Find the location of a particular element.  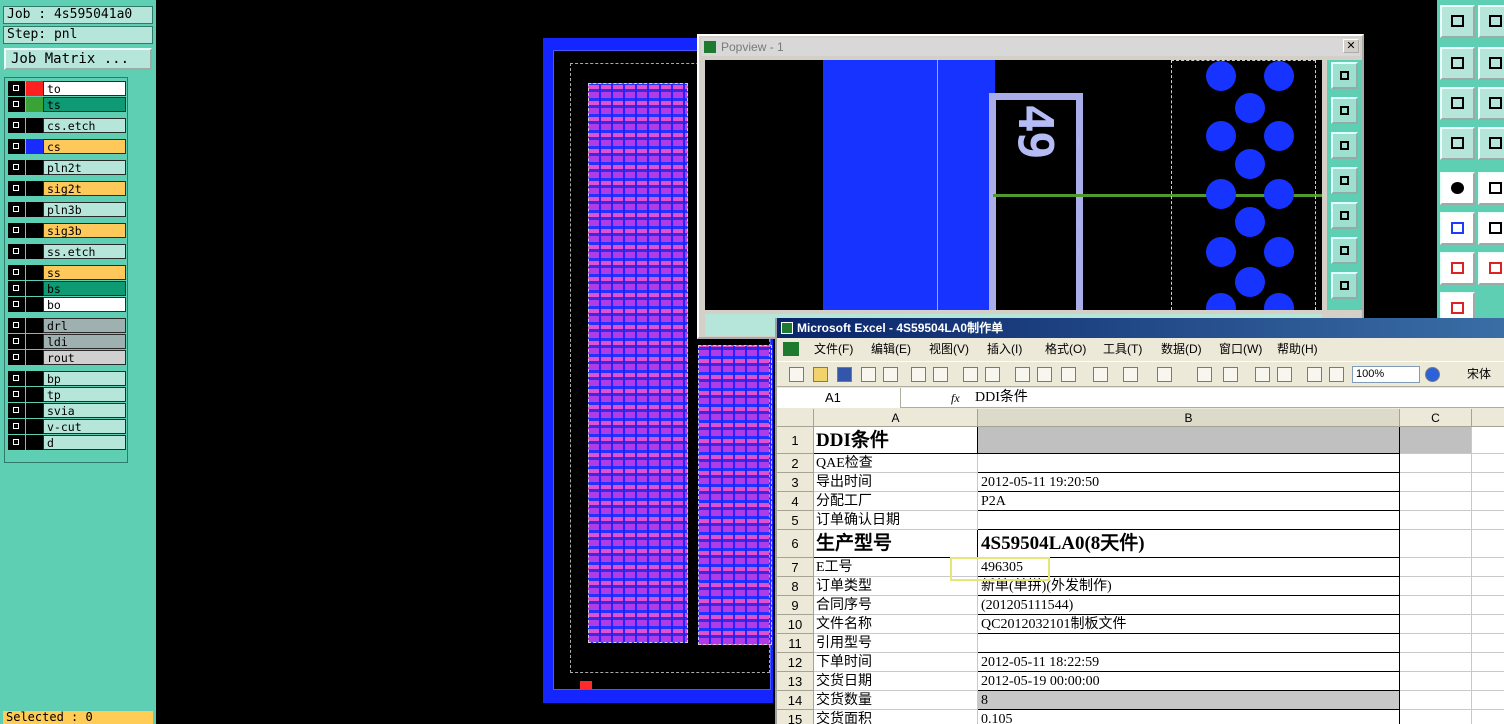

print-icon is located at coordinates (918, 374).